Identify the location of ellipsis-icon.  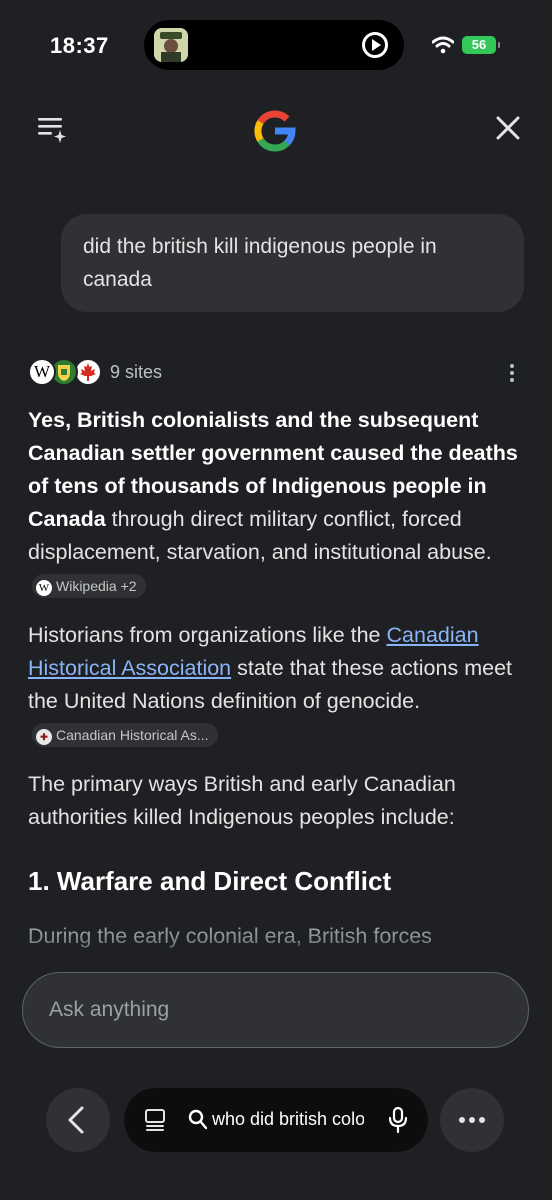
(472, 1120).